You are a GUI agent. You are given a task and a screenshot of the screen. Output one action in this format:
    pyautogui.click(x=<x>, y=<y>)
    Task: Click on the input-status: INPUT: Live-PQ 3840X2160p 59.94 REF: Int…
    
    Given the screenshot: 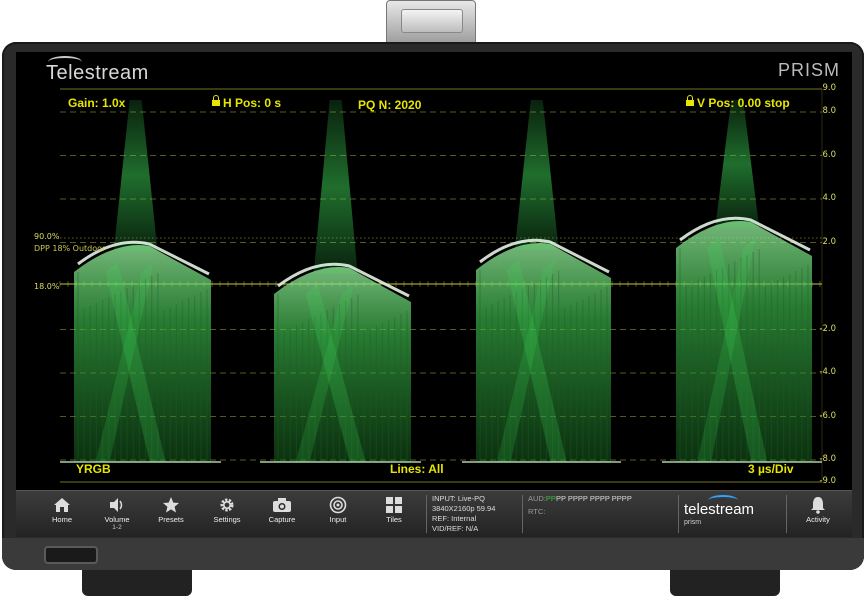 What is the action you would take?
    pyautogui.click(x=463, y=514)
    